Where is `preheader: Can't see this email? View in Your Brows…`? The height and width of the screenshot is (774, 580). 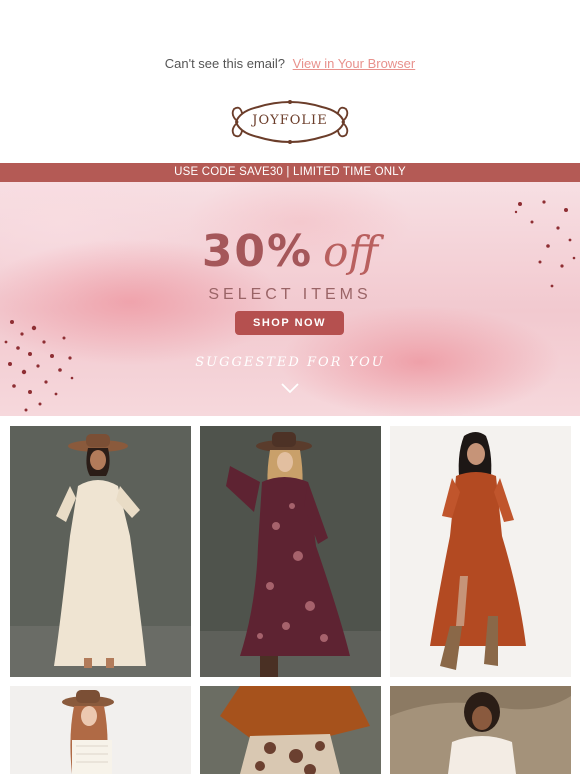 preheader: Can't see this email? View in Your Brows… is located at coordinates (290, 63).